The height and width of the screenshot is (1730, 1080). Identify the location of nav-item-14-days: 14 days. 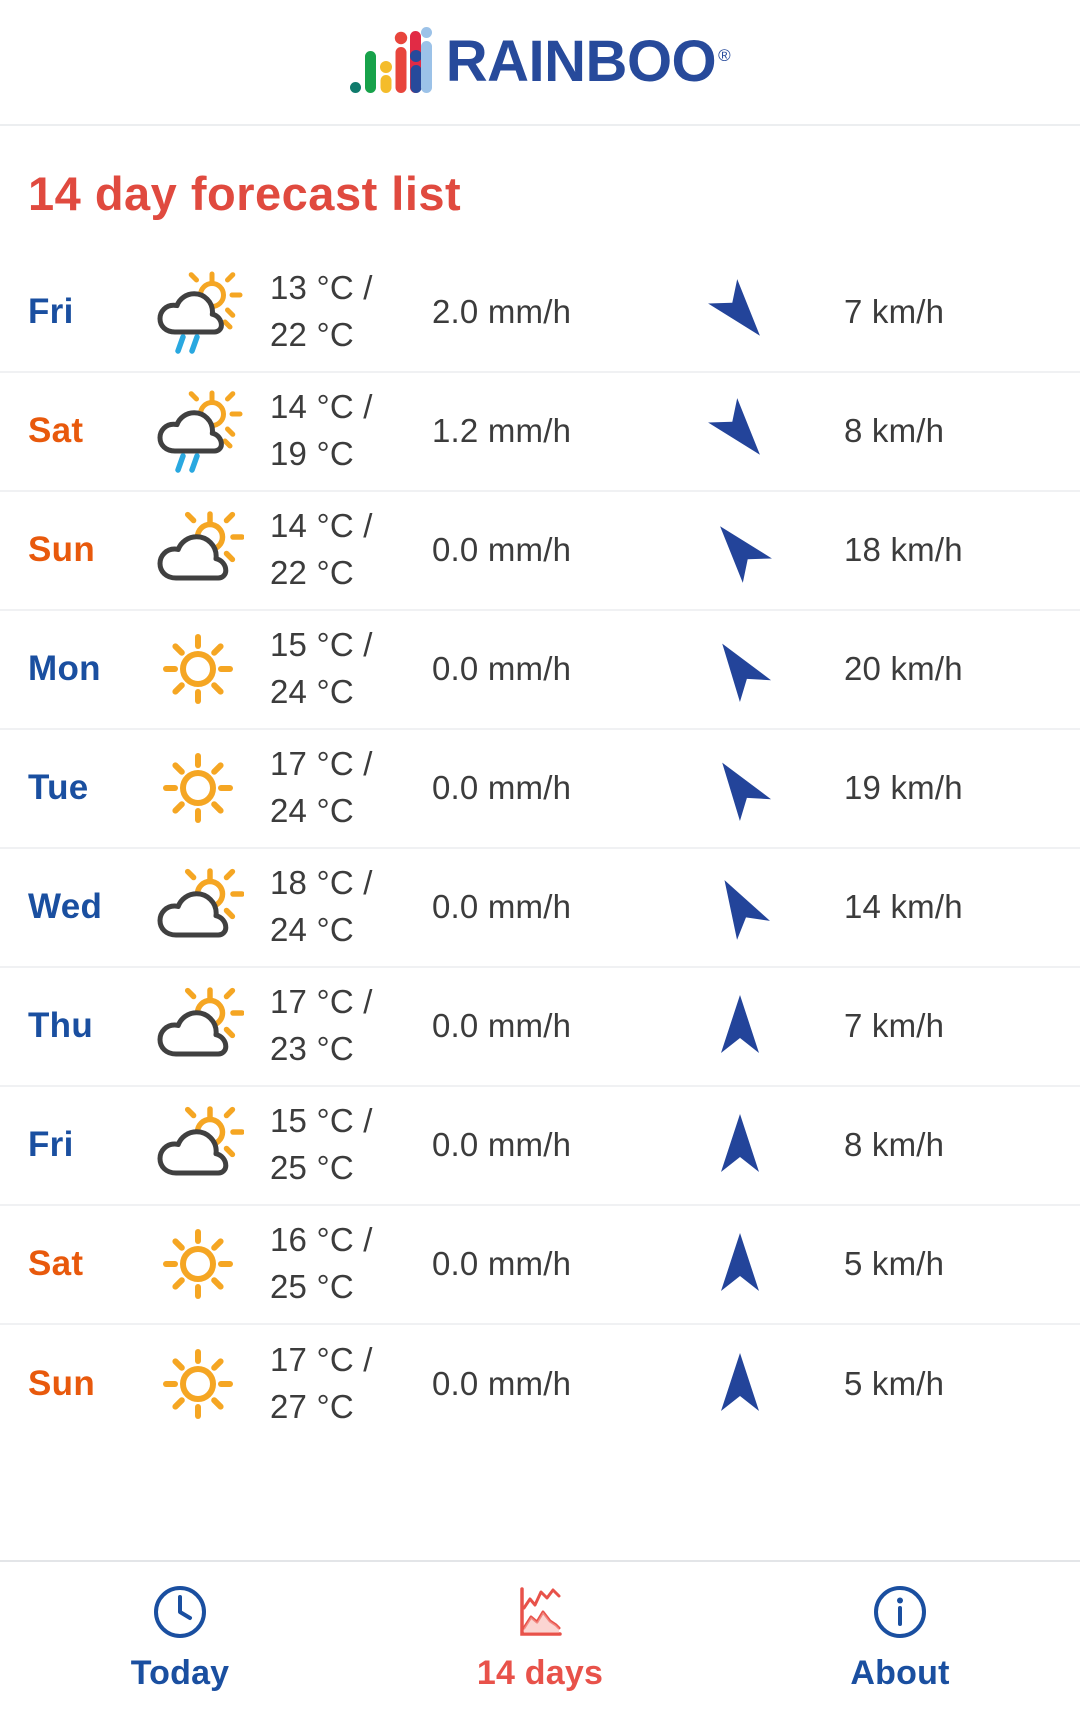
(540, 1638).